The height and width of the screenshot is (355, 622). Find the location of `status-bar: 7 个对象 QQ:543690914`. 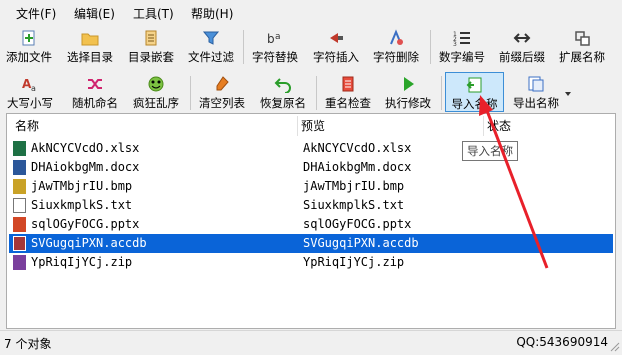

status-bar: 7 个对象 QQ:543690914 is located at coordinates (311, 341).